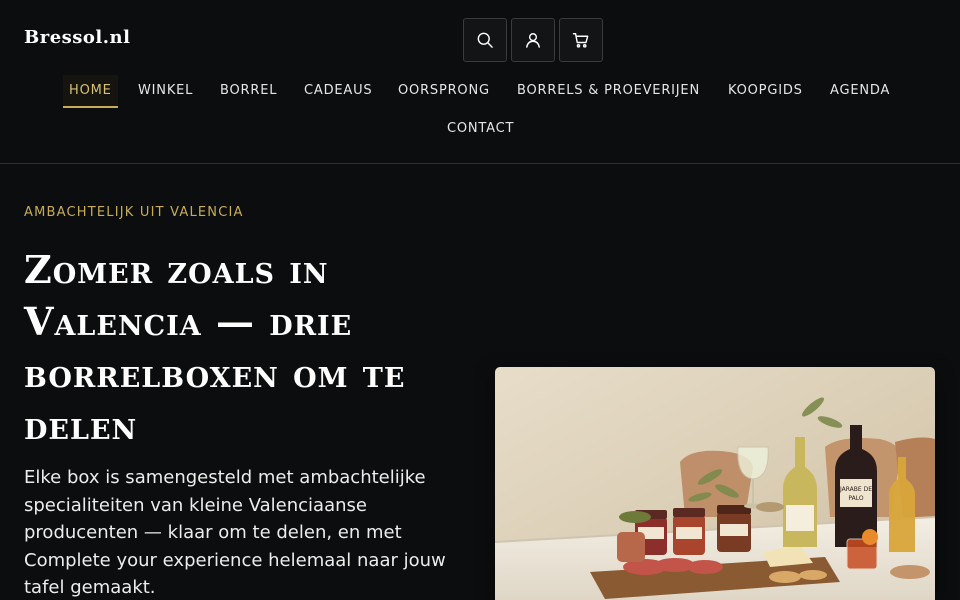 The image size is (960, 600). I want to click on hero-eyebrow: AMBACHTELIJK UIT VALENCIA, so click(134, 212).